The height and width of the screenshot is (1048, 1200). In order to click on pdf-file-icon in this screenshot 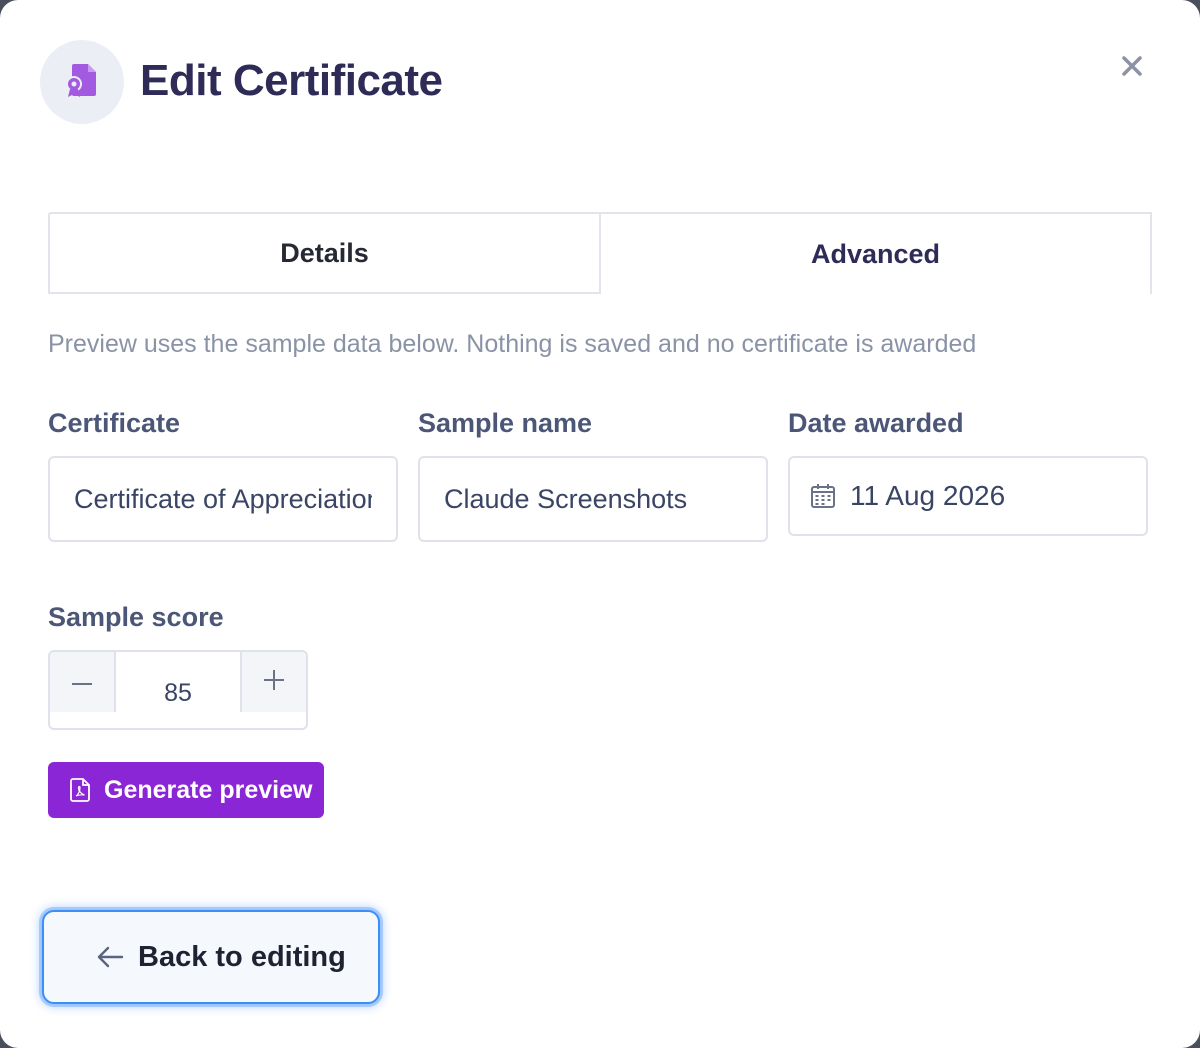, I will do `click(80, 790)`.